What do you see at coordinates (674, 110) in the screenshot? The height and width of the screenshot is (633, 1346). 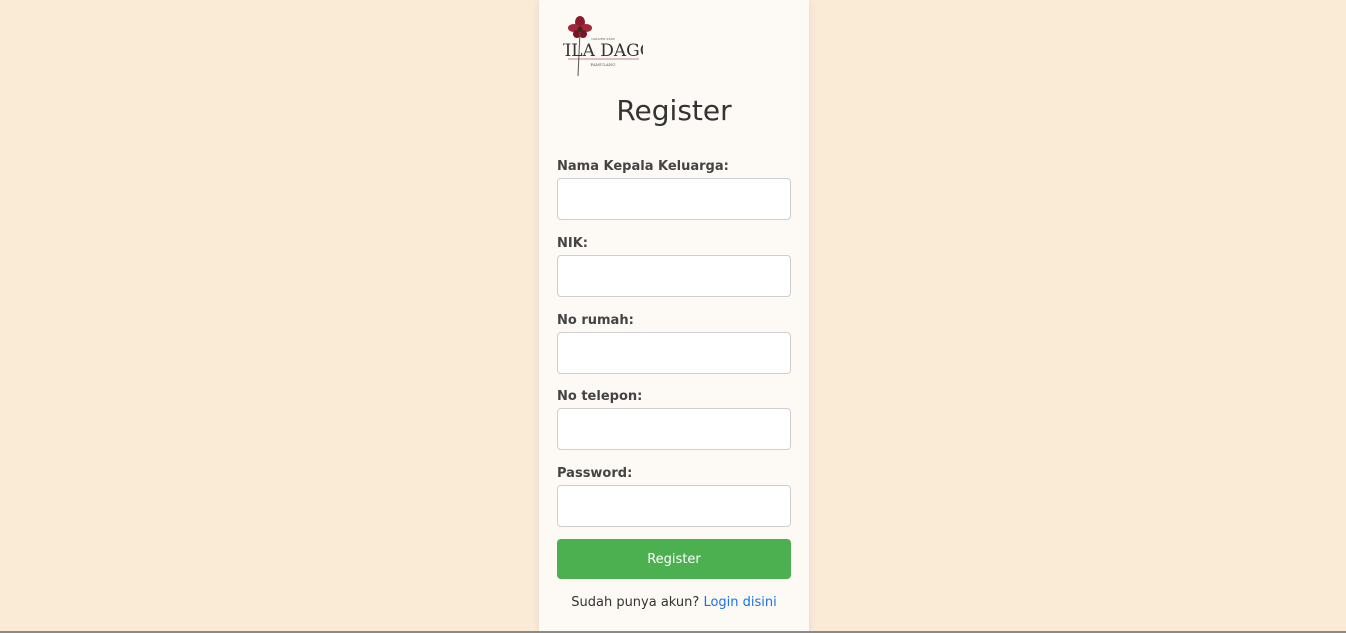 I see `page-title: Register` at bounding box center [674, 110].